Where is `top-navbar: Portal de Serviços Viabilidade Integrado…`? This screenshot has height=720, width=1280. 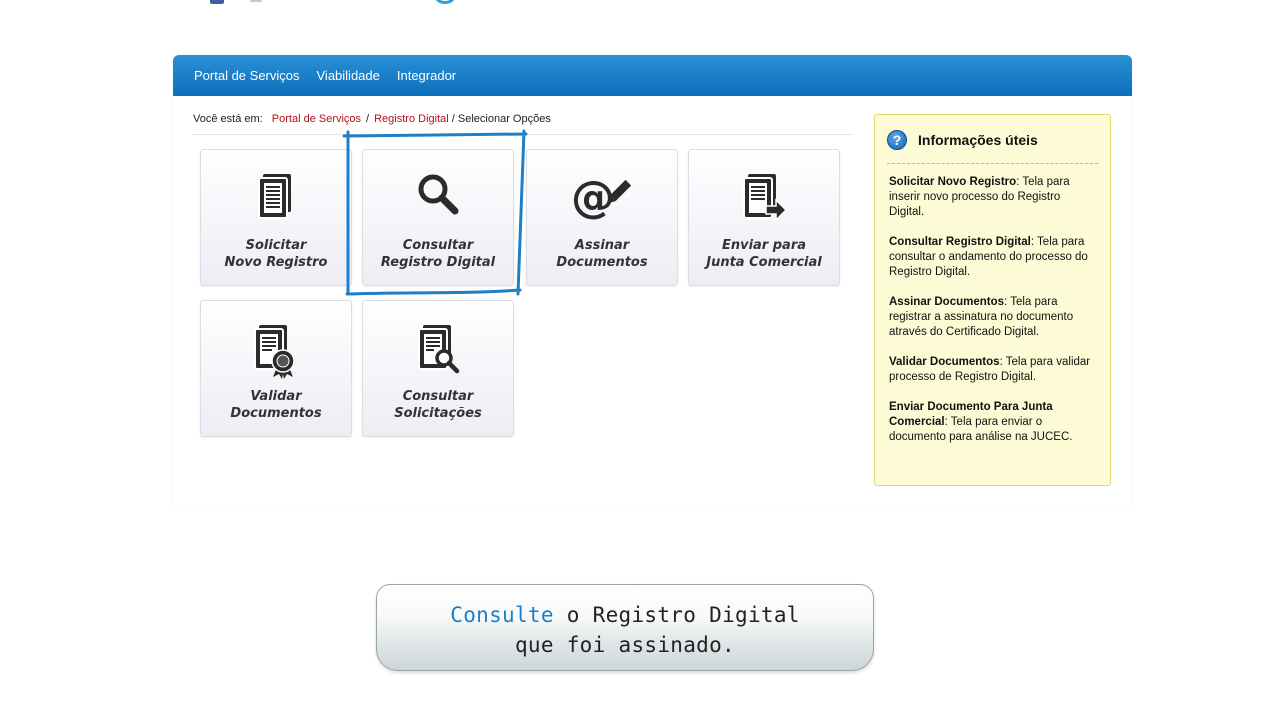 top-navbar: Portal de Serviços Viabilidade Integrado… is located at coordinates (652, 75).